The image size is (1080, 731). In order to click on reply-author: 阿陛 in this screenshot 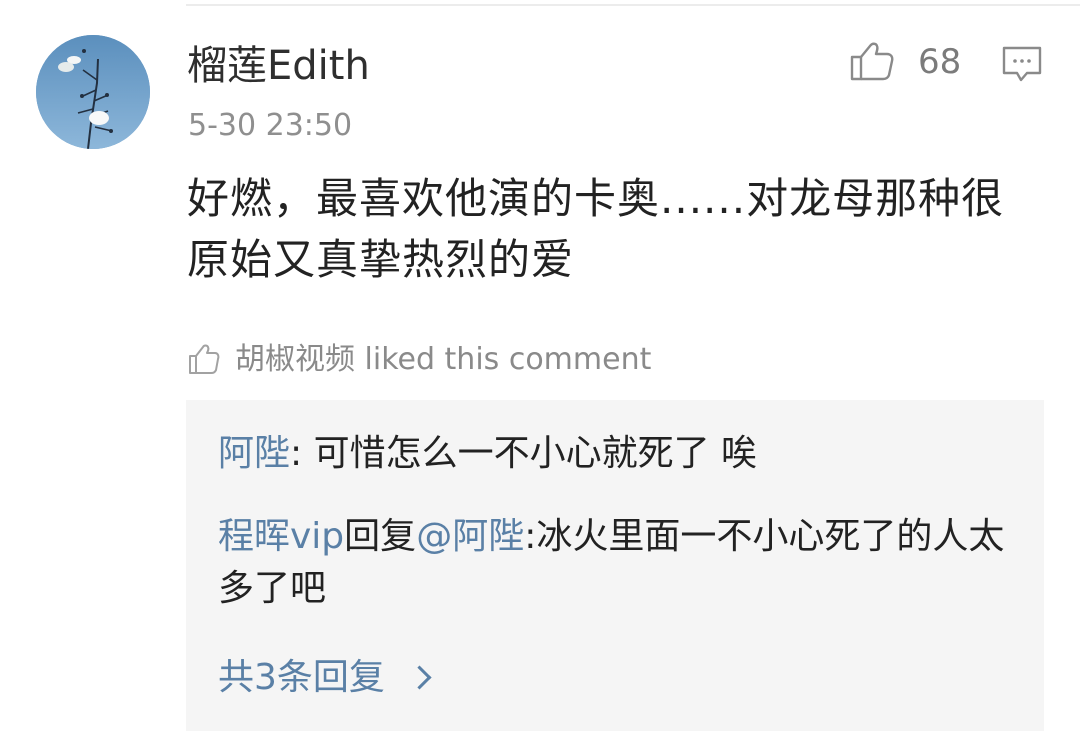, I will do `click(254, 453)`.